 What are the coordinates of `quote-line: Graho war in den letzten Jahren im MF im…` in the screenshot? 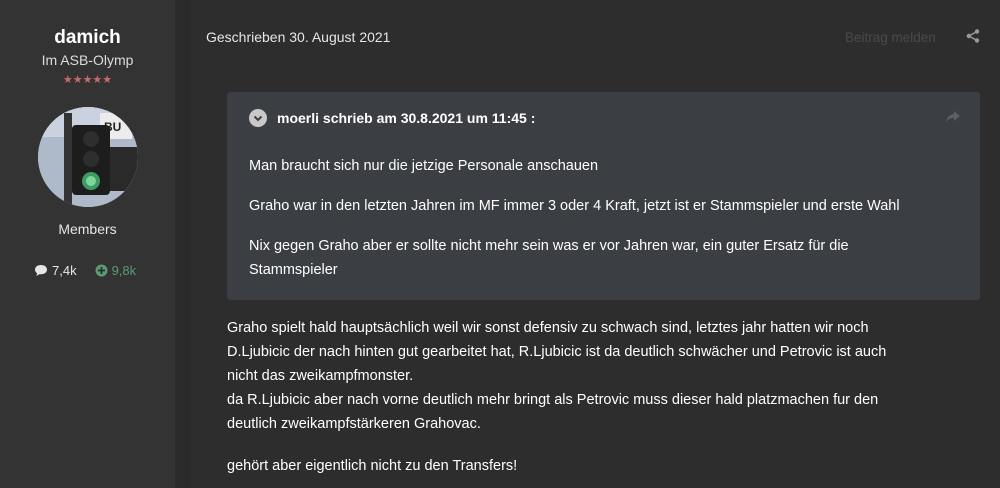 It's located at (574, 206).